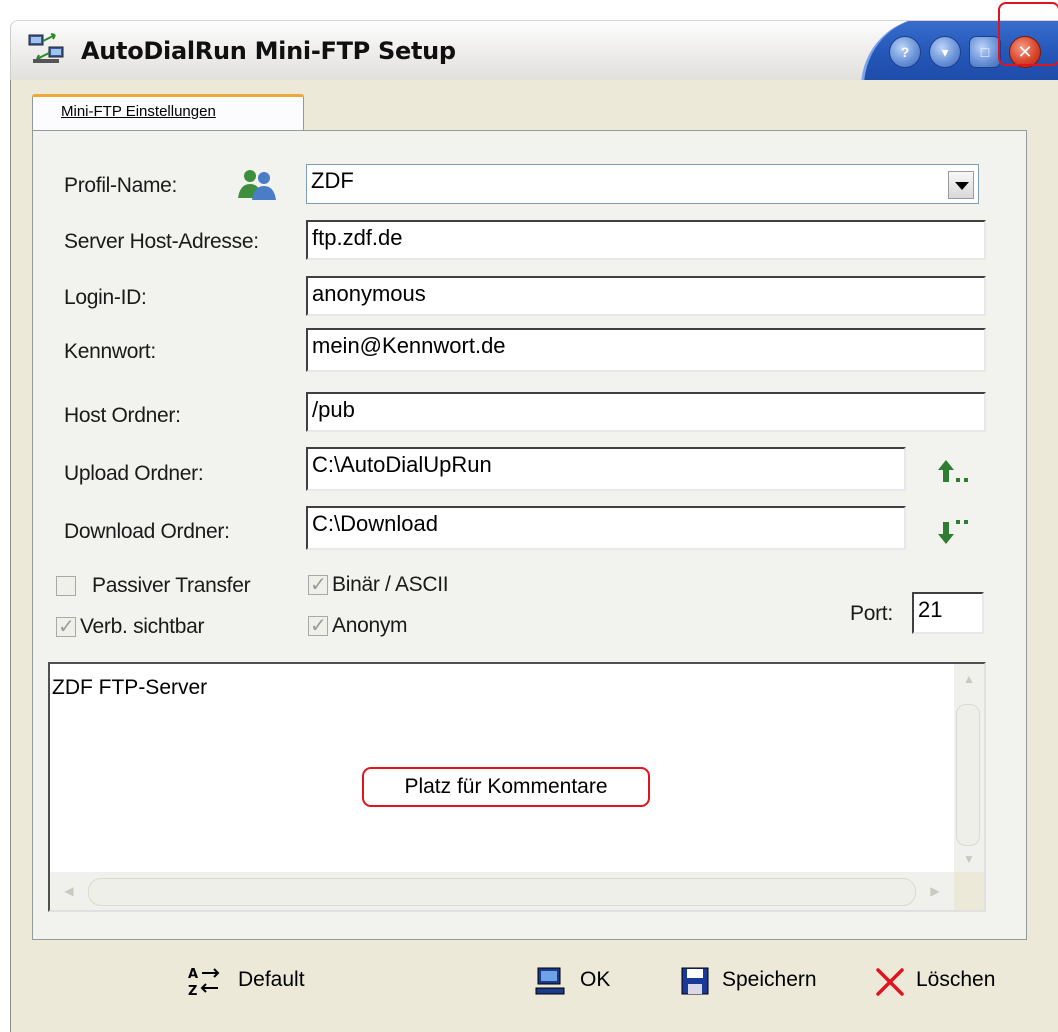 The width and height of the screenshot is (1058, 1032). What do you see at coordinates (957, 471) in the screenshot?
I see `upload-browse-icon` at bounding box center [957, 471].